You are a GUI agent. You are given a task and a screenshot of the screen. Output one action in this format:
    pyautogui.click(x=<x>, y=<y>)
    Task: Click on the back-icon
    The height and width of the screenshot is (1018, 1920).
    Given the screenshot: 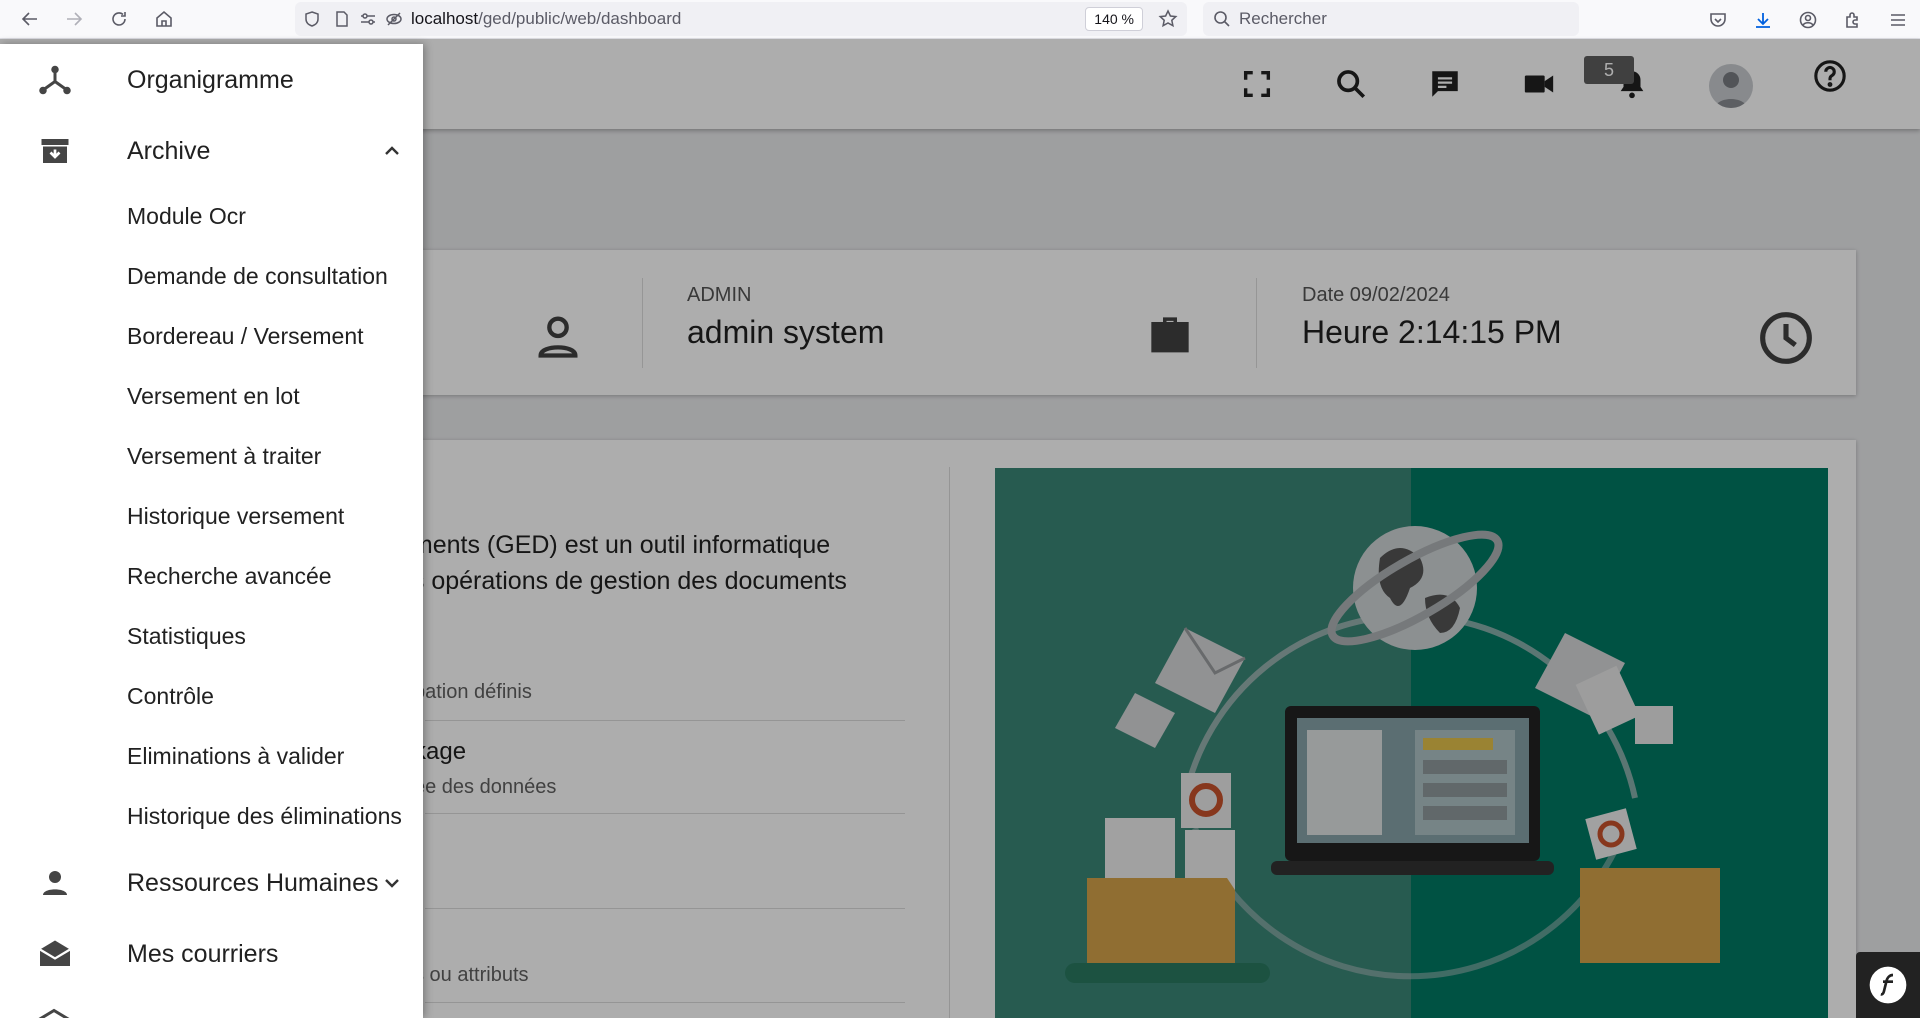 What is the action you would take?
    pyautogui.click(x=30, y=19)
    